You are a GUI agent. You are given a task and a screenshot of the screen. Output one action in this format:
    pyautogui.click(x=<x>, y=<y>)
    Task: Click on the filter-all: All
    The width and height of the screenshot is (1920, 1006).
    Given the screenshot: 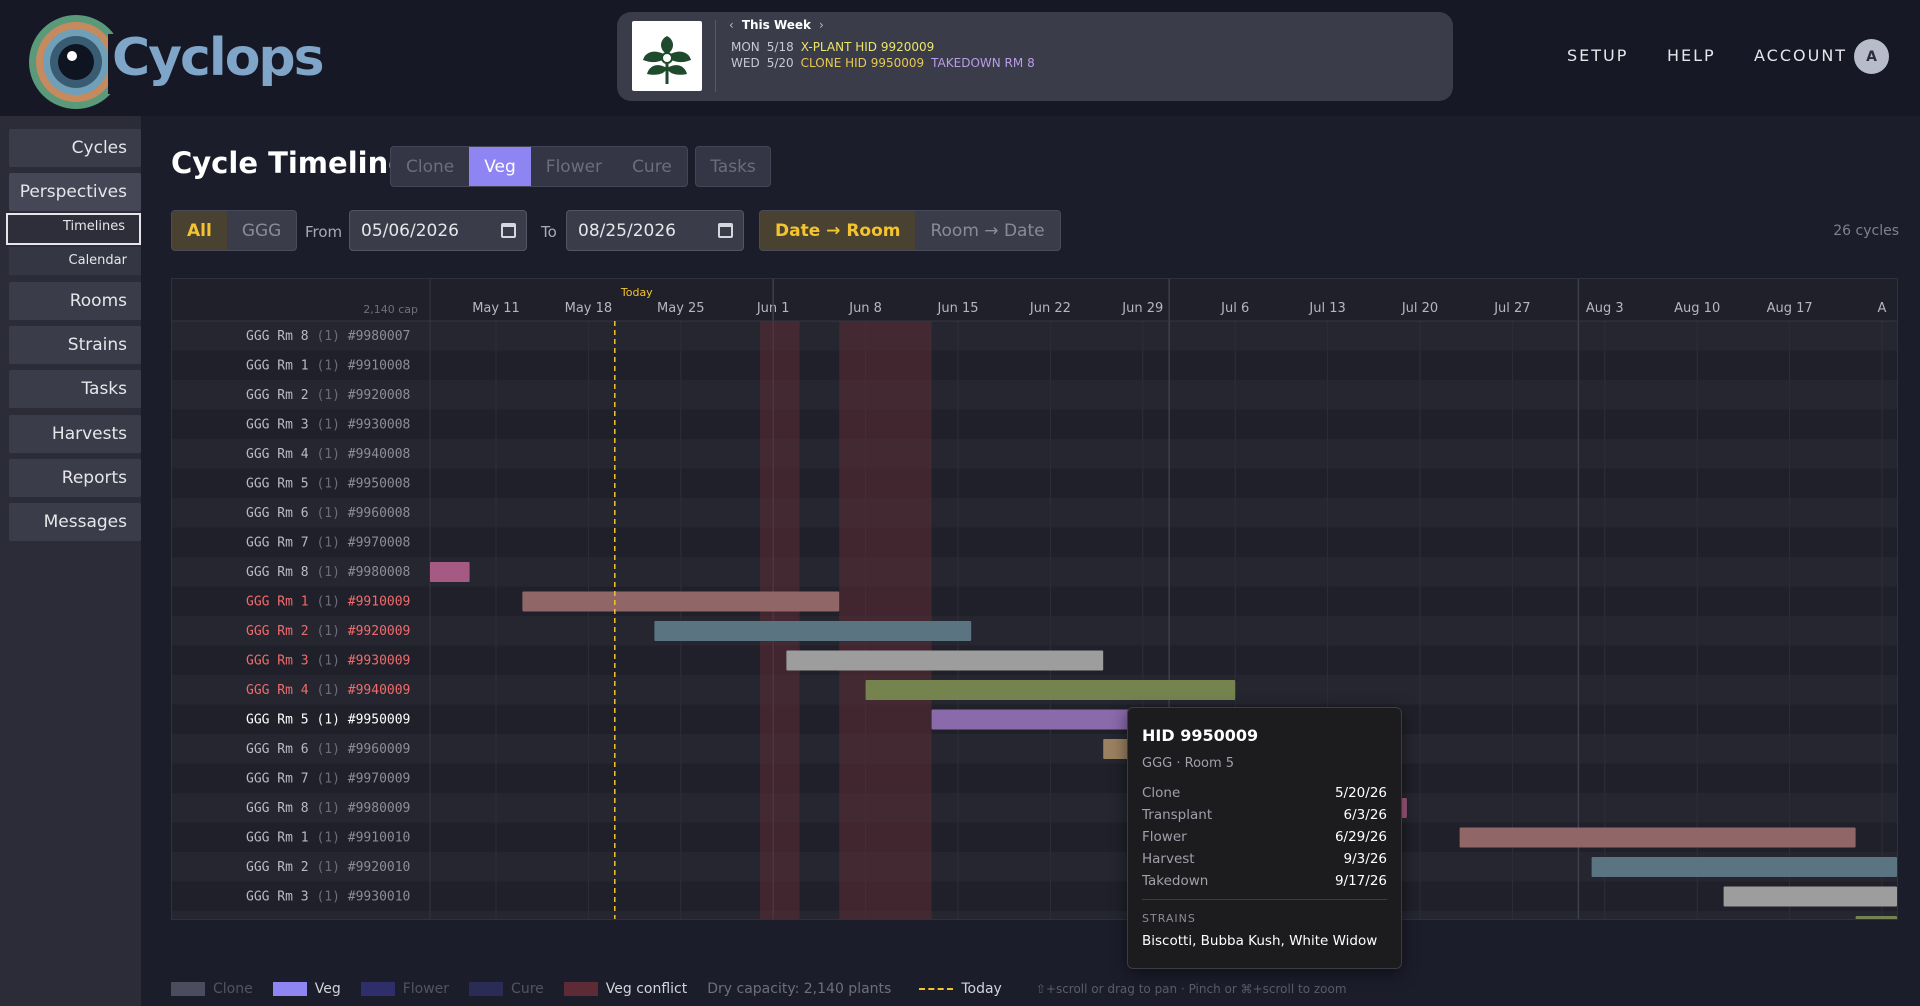 What is the action you would take?
    pyautogui.click(x=199, y=230)
    